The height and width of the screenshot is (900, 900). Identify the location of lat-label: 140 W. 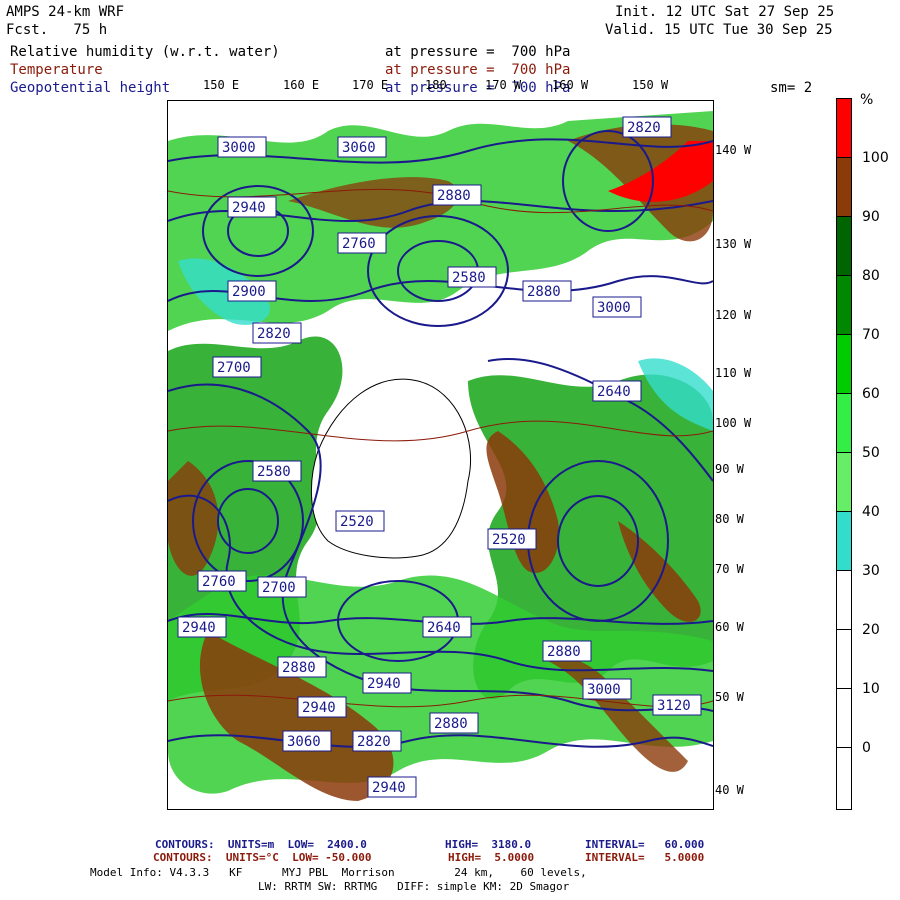
(733, 150).